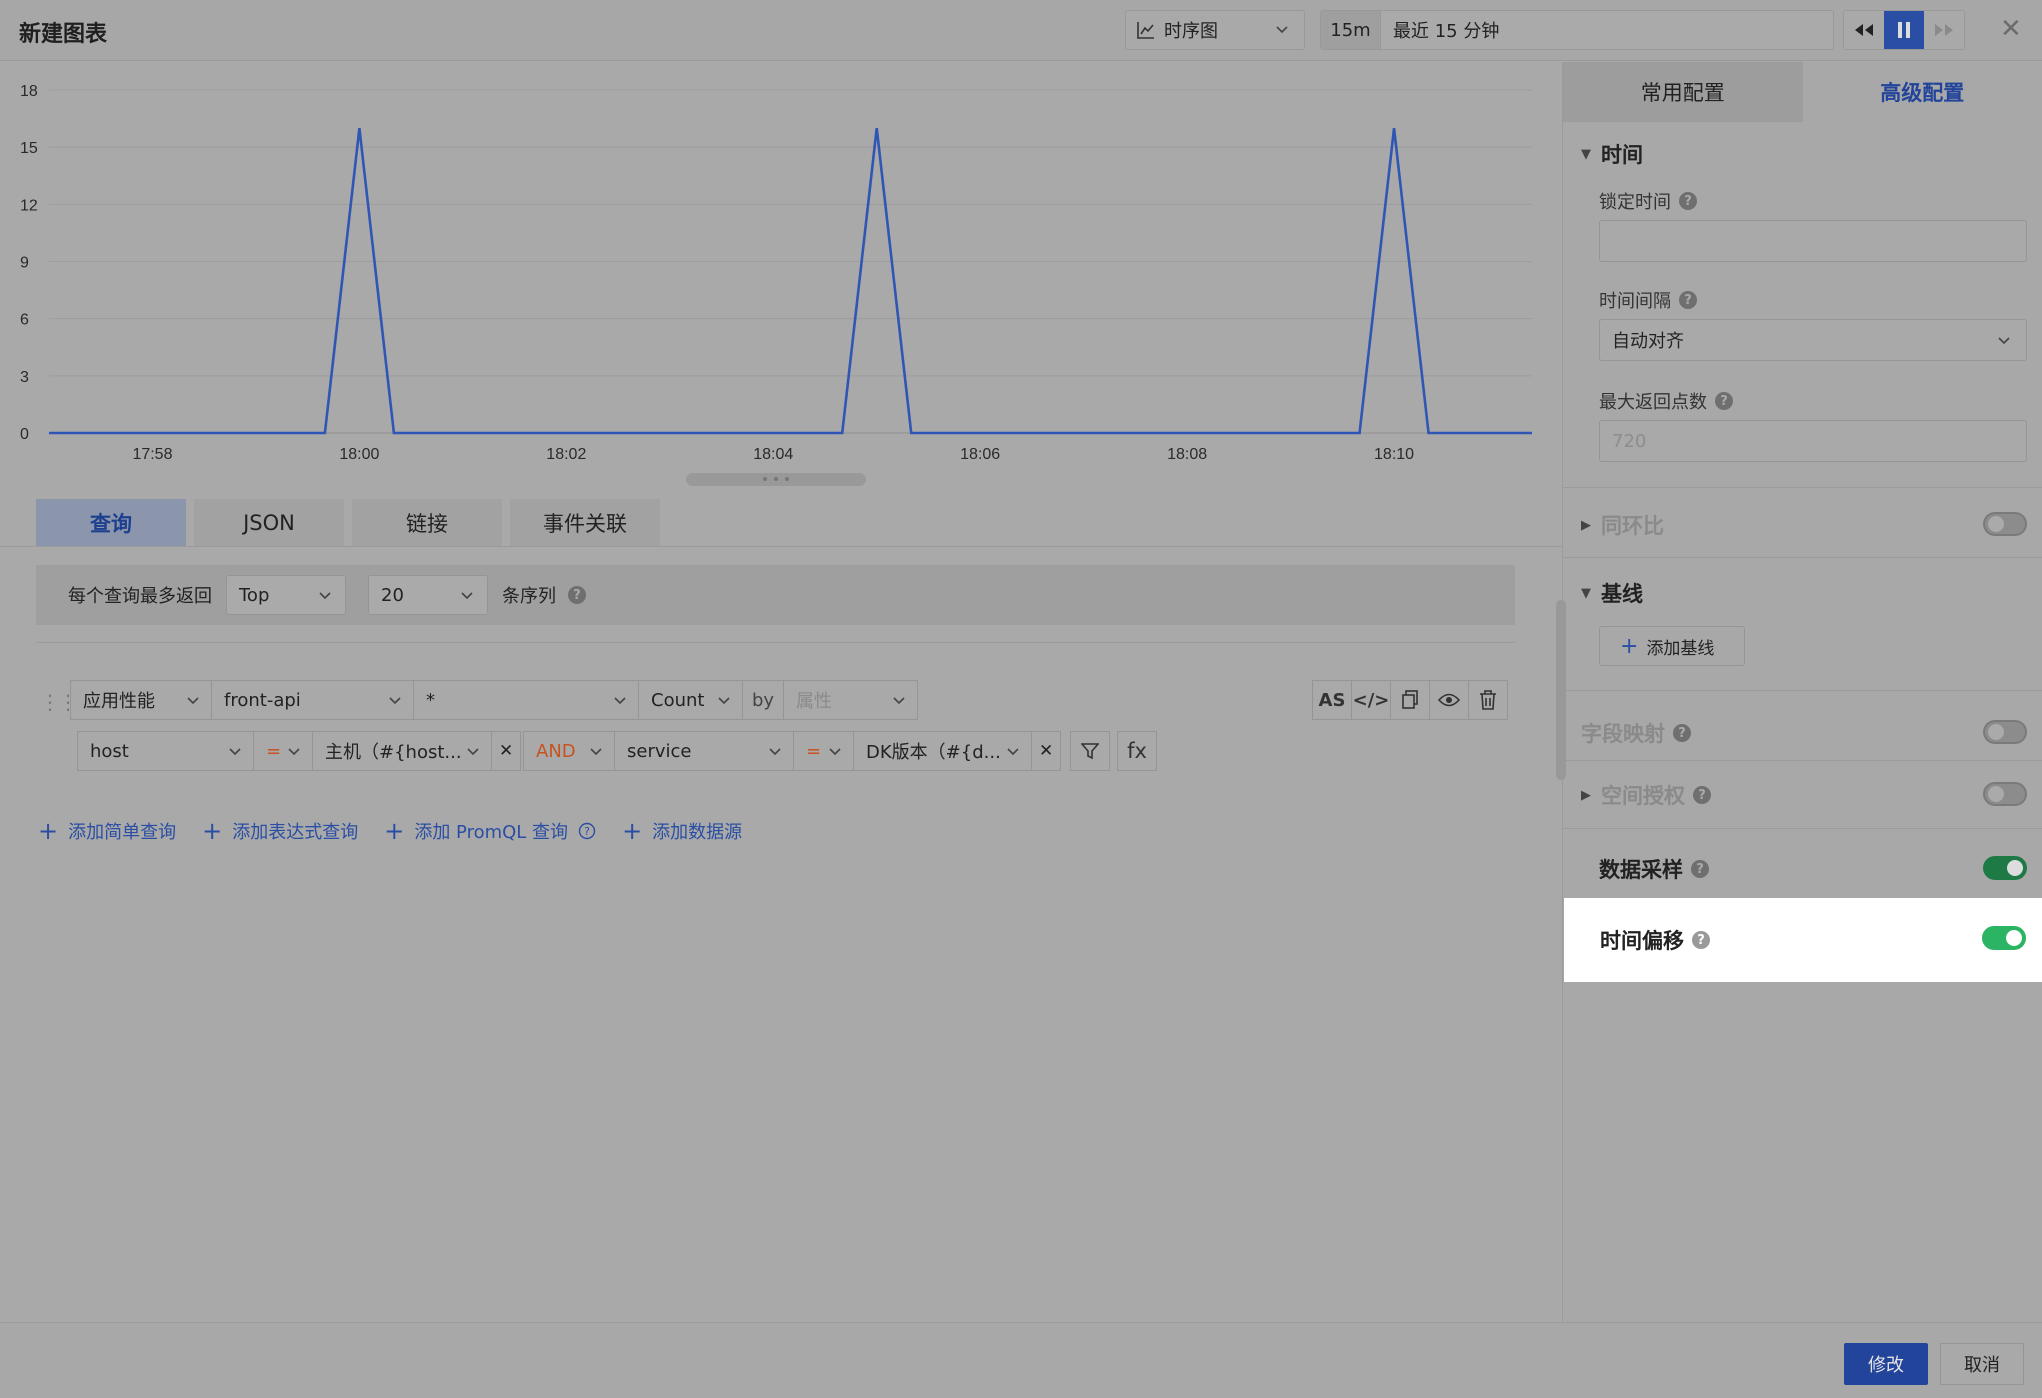 The width and height of the screenshot is (2042, 1398). What do you see at coordinates (286, 595) in the screenshot?
I see `topn-mode-select: Top` at bounding box center [286, 595].